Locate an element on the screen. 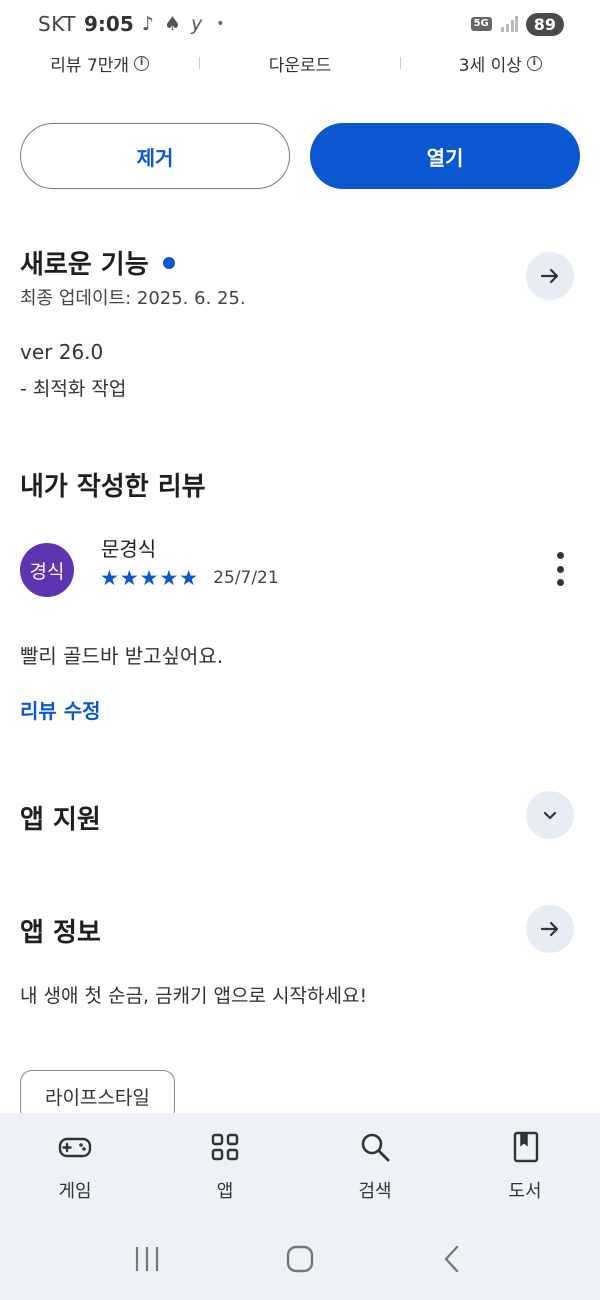 This screenshot has width=600, height=1300. last-update-date: 최종 업데이트: 2025. 6. 25. is located at coordinates (133, 298).